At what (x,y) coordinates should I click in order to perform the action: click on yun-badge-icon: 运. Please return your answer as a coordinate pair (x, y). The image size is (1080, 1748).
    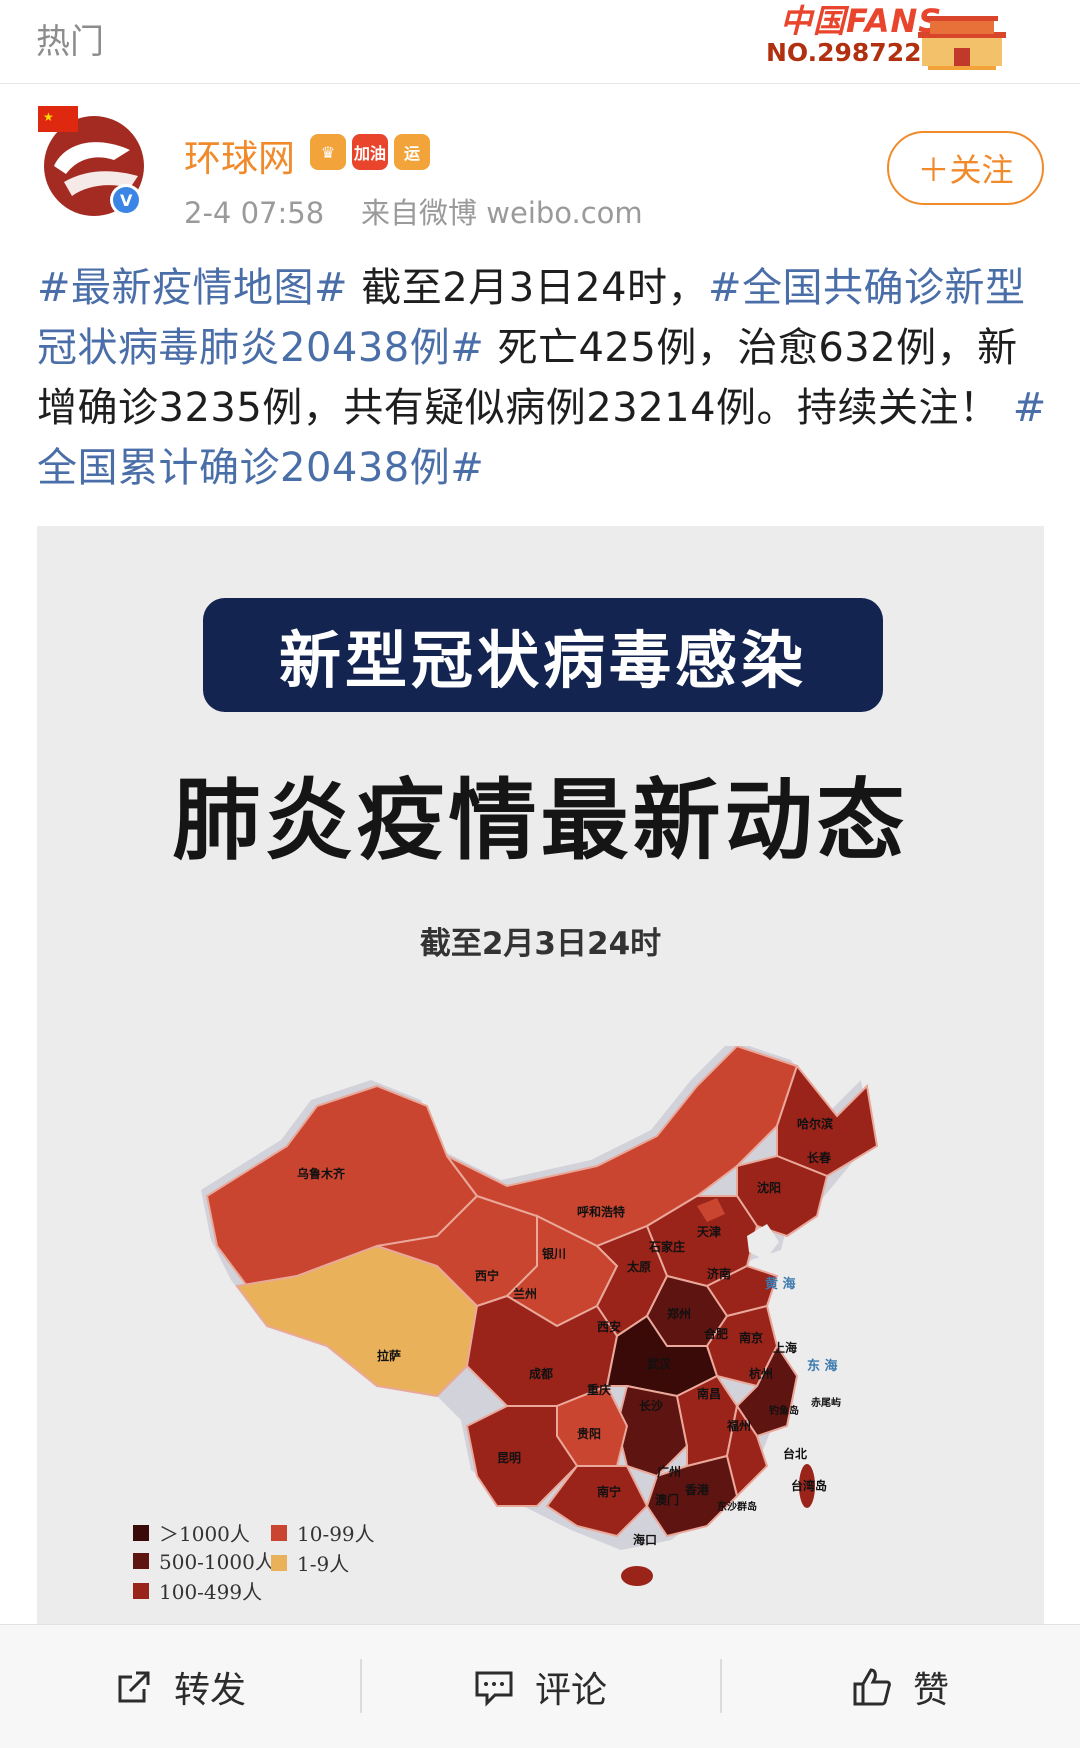
    Looking at the image, I should click on (412, 152).